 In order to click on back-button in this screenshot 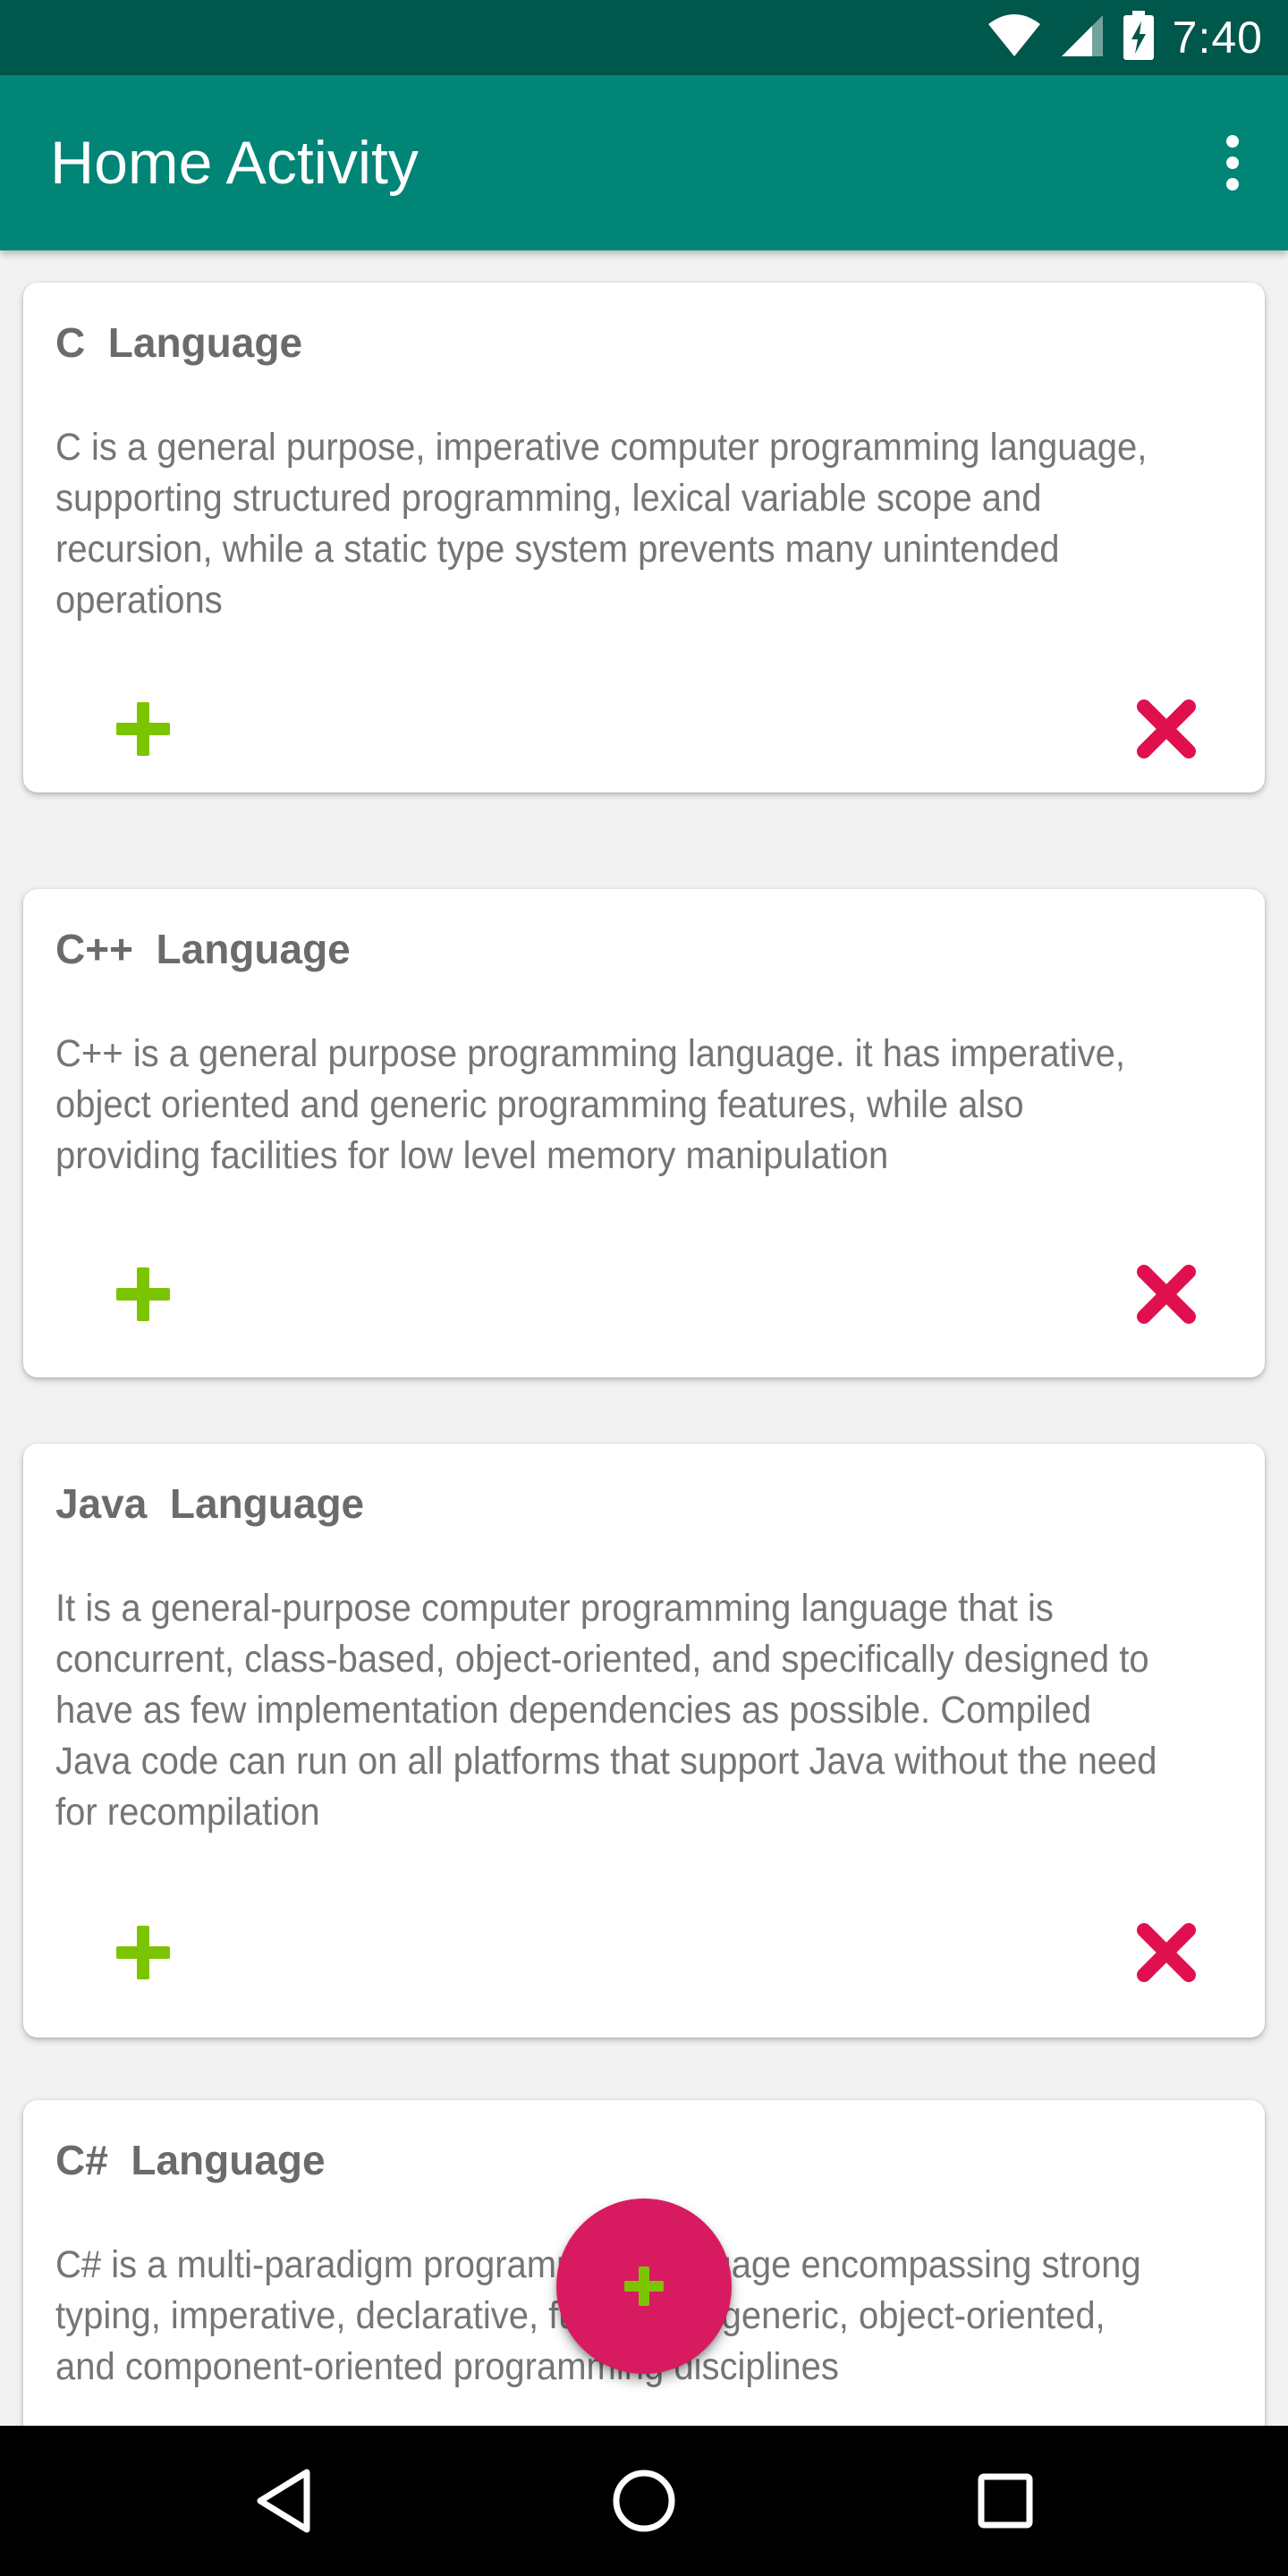, I will do `click(282, 2501)`.